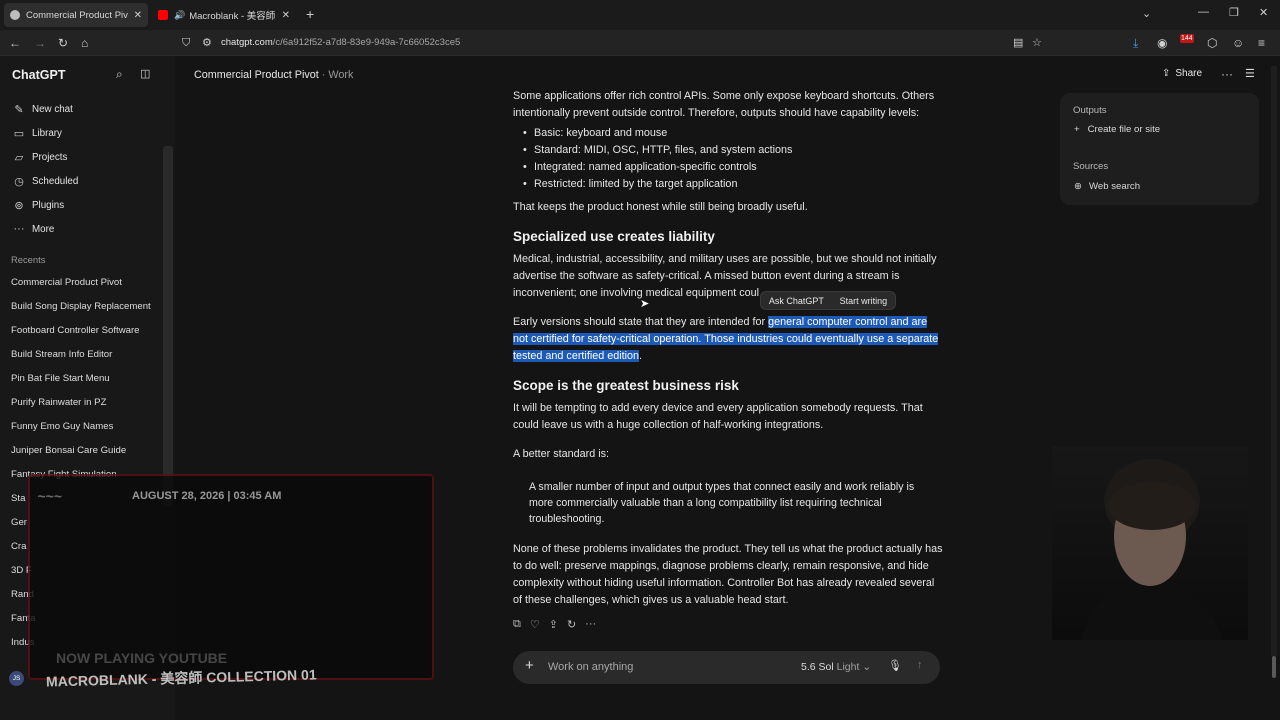 Image resolution: width=1280 pixels, height=720 pixels. What do you see at coordinates (1117, 129) in the screenshot?
I see `create-file-button: + Create file or site` at bounding box center [1117, 129].